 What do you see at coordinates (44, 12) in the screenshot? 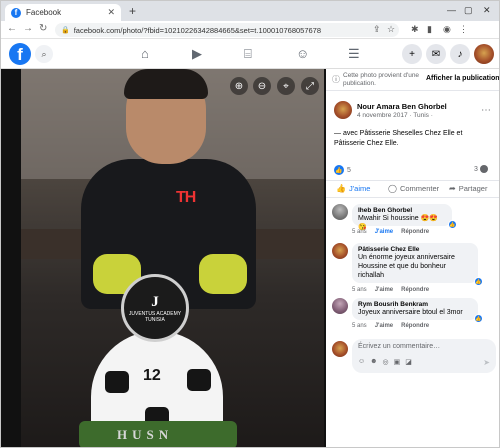
I see `tab-title: Facebook` at bounding box center [44, 12].